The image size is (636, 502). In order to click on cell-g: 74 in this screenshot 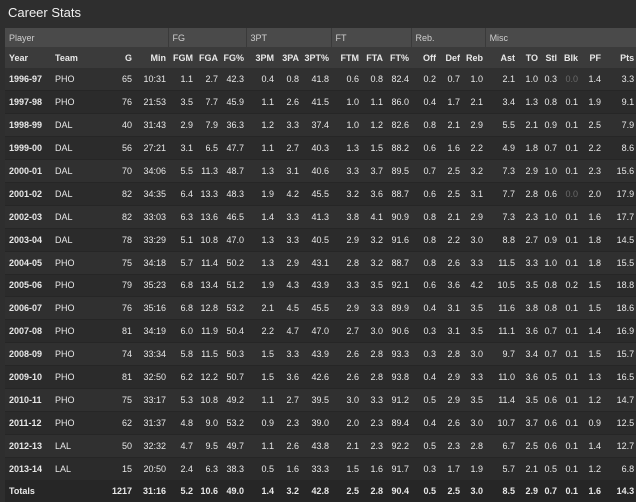, I will do `click(126, 354)`.